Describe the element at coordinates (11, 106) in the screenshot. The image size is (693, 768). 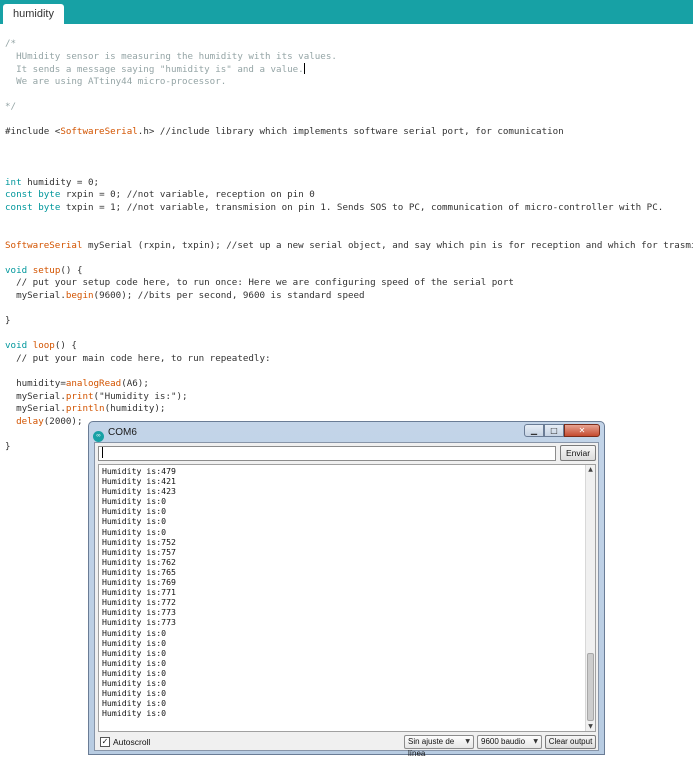
I see `code-token: */` at that location.